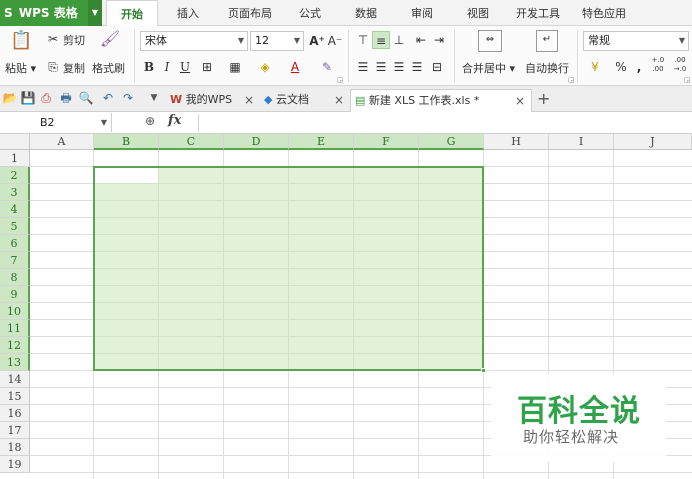 Image resolution: width=692 pixels, height=479 pixels. What do you see at coordinates (639, 67) in the screenshot?
I see `comma-button: ,` at bounding box center [639, 67].